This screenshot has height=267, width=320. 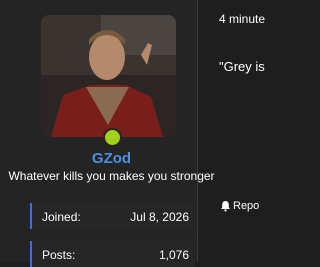 What do you see at coordinates (112, 235) in the screenshot?
I see `user-stats: Joined: Jul 8, 2026 Posts: 1,076` at bounding box center [112, 235].